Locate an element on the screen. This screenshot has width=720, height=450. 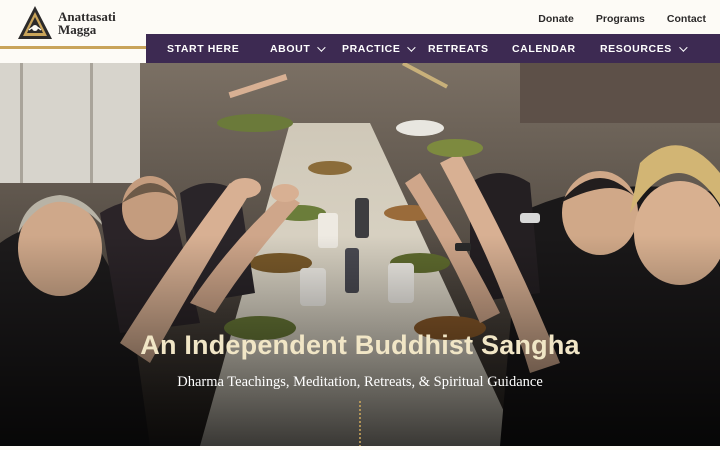
hero-title: An Independent Buddhist Sangha is located at coordinates (360, 345).